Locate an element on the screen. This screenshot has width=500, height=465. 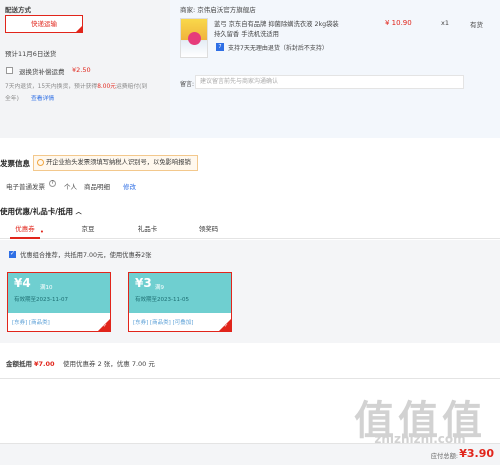
product-title-line2: 持久留香 手洗机洗适用 is located at coordinates (246, 33).